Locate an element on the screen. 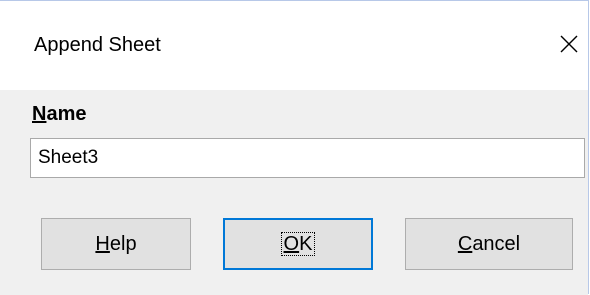 The image size is (590, 295). close-button is located at coordinates (568, 44).